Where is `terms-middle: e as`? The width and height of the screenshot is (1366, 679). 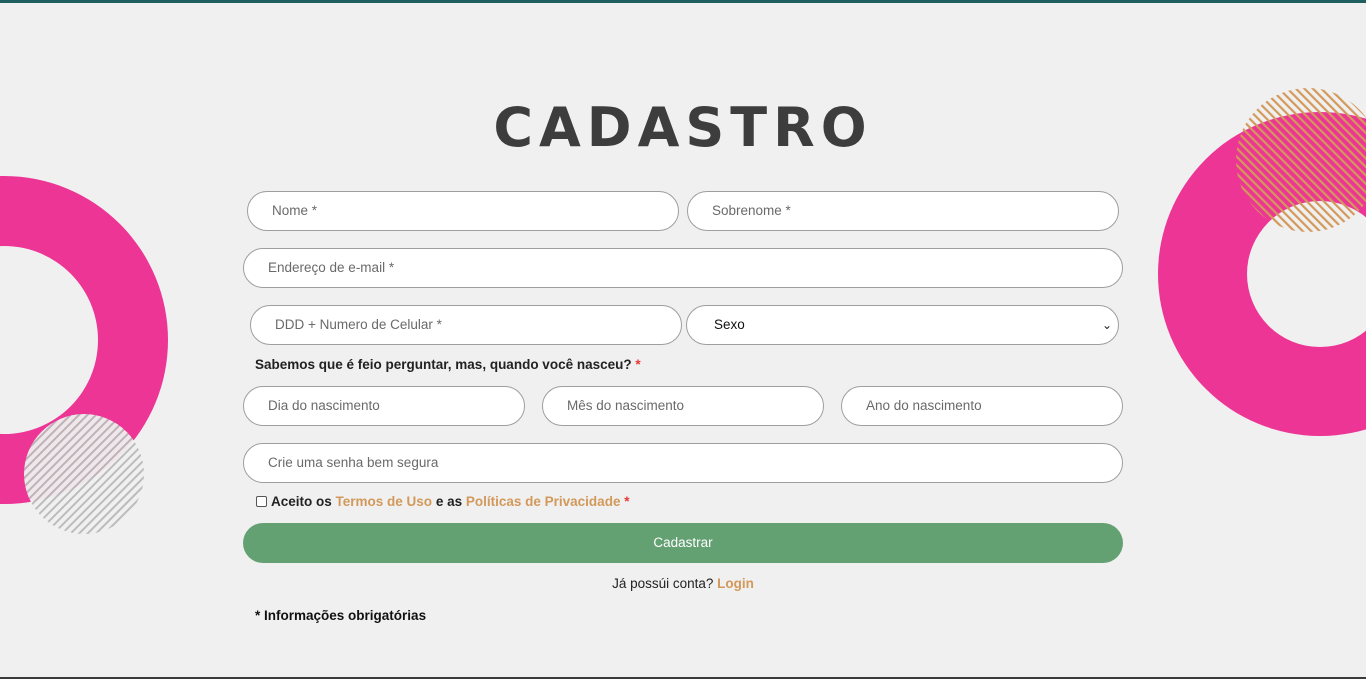 terms-middle: e as is located at coordinates (449, 501).